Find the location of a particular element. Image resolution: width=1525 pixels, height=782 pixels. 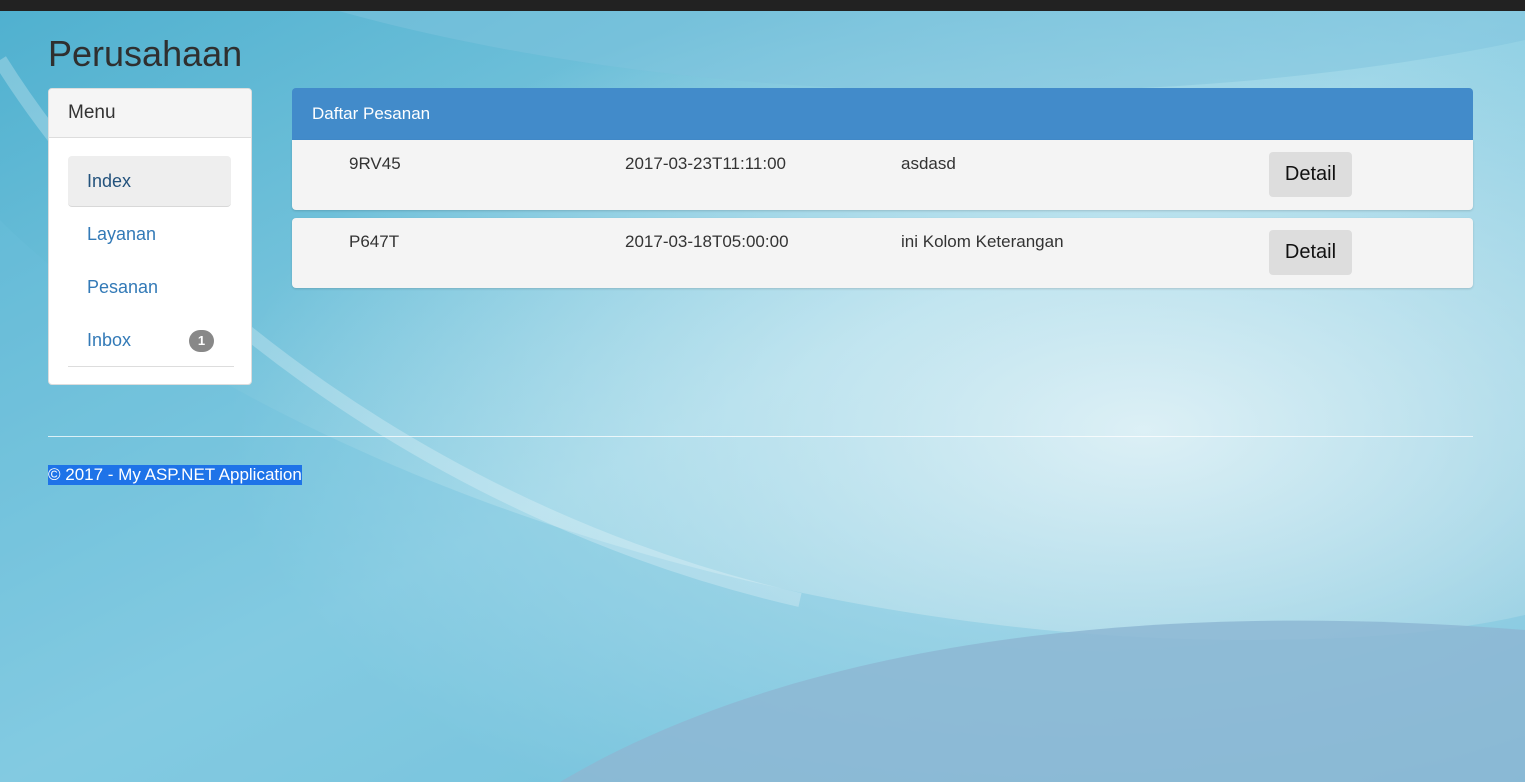

footer-copyright: © 2017 - My ASP.NET Application is located at coordinates (175, 475).